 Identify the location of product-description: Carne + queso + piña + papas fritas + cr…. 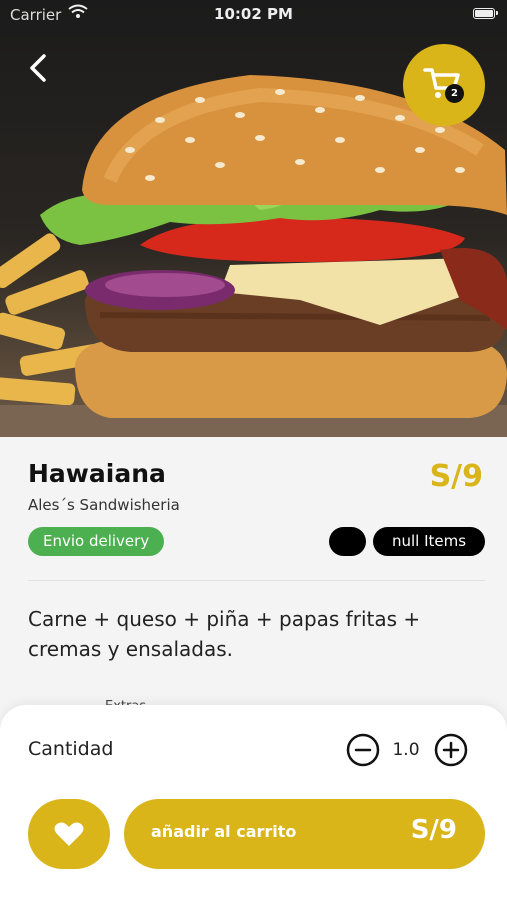
(224, 634).